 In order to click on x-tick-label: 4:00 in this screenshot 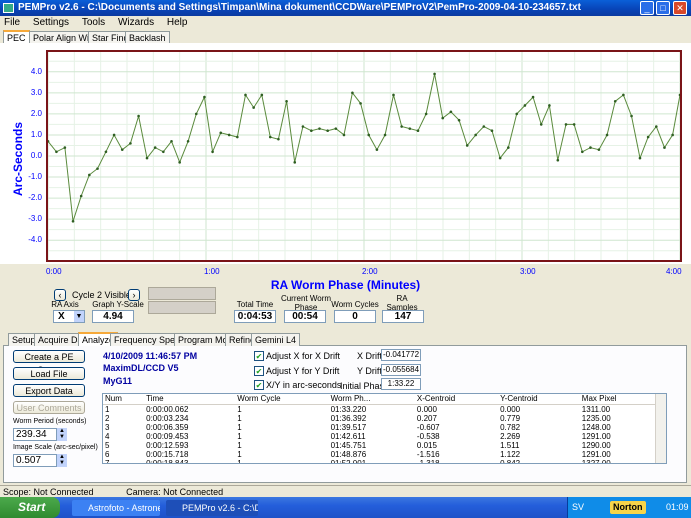, I will do `click(674, 271)`.